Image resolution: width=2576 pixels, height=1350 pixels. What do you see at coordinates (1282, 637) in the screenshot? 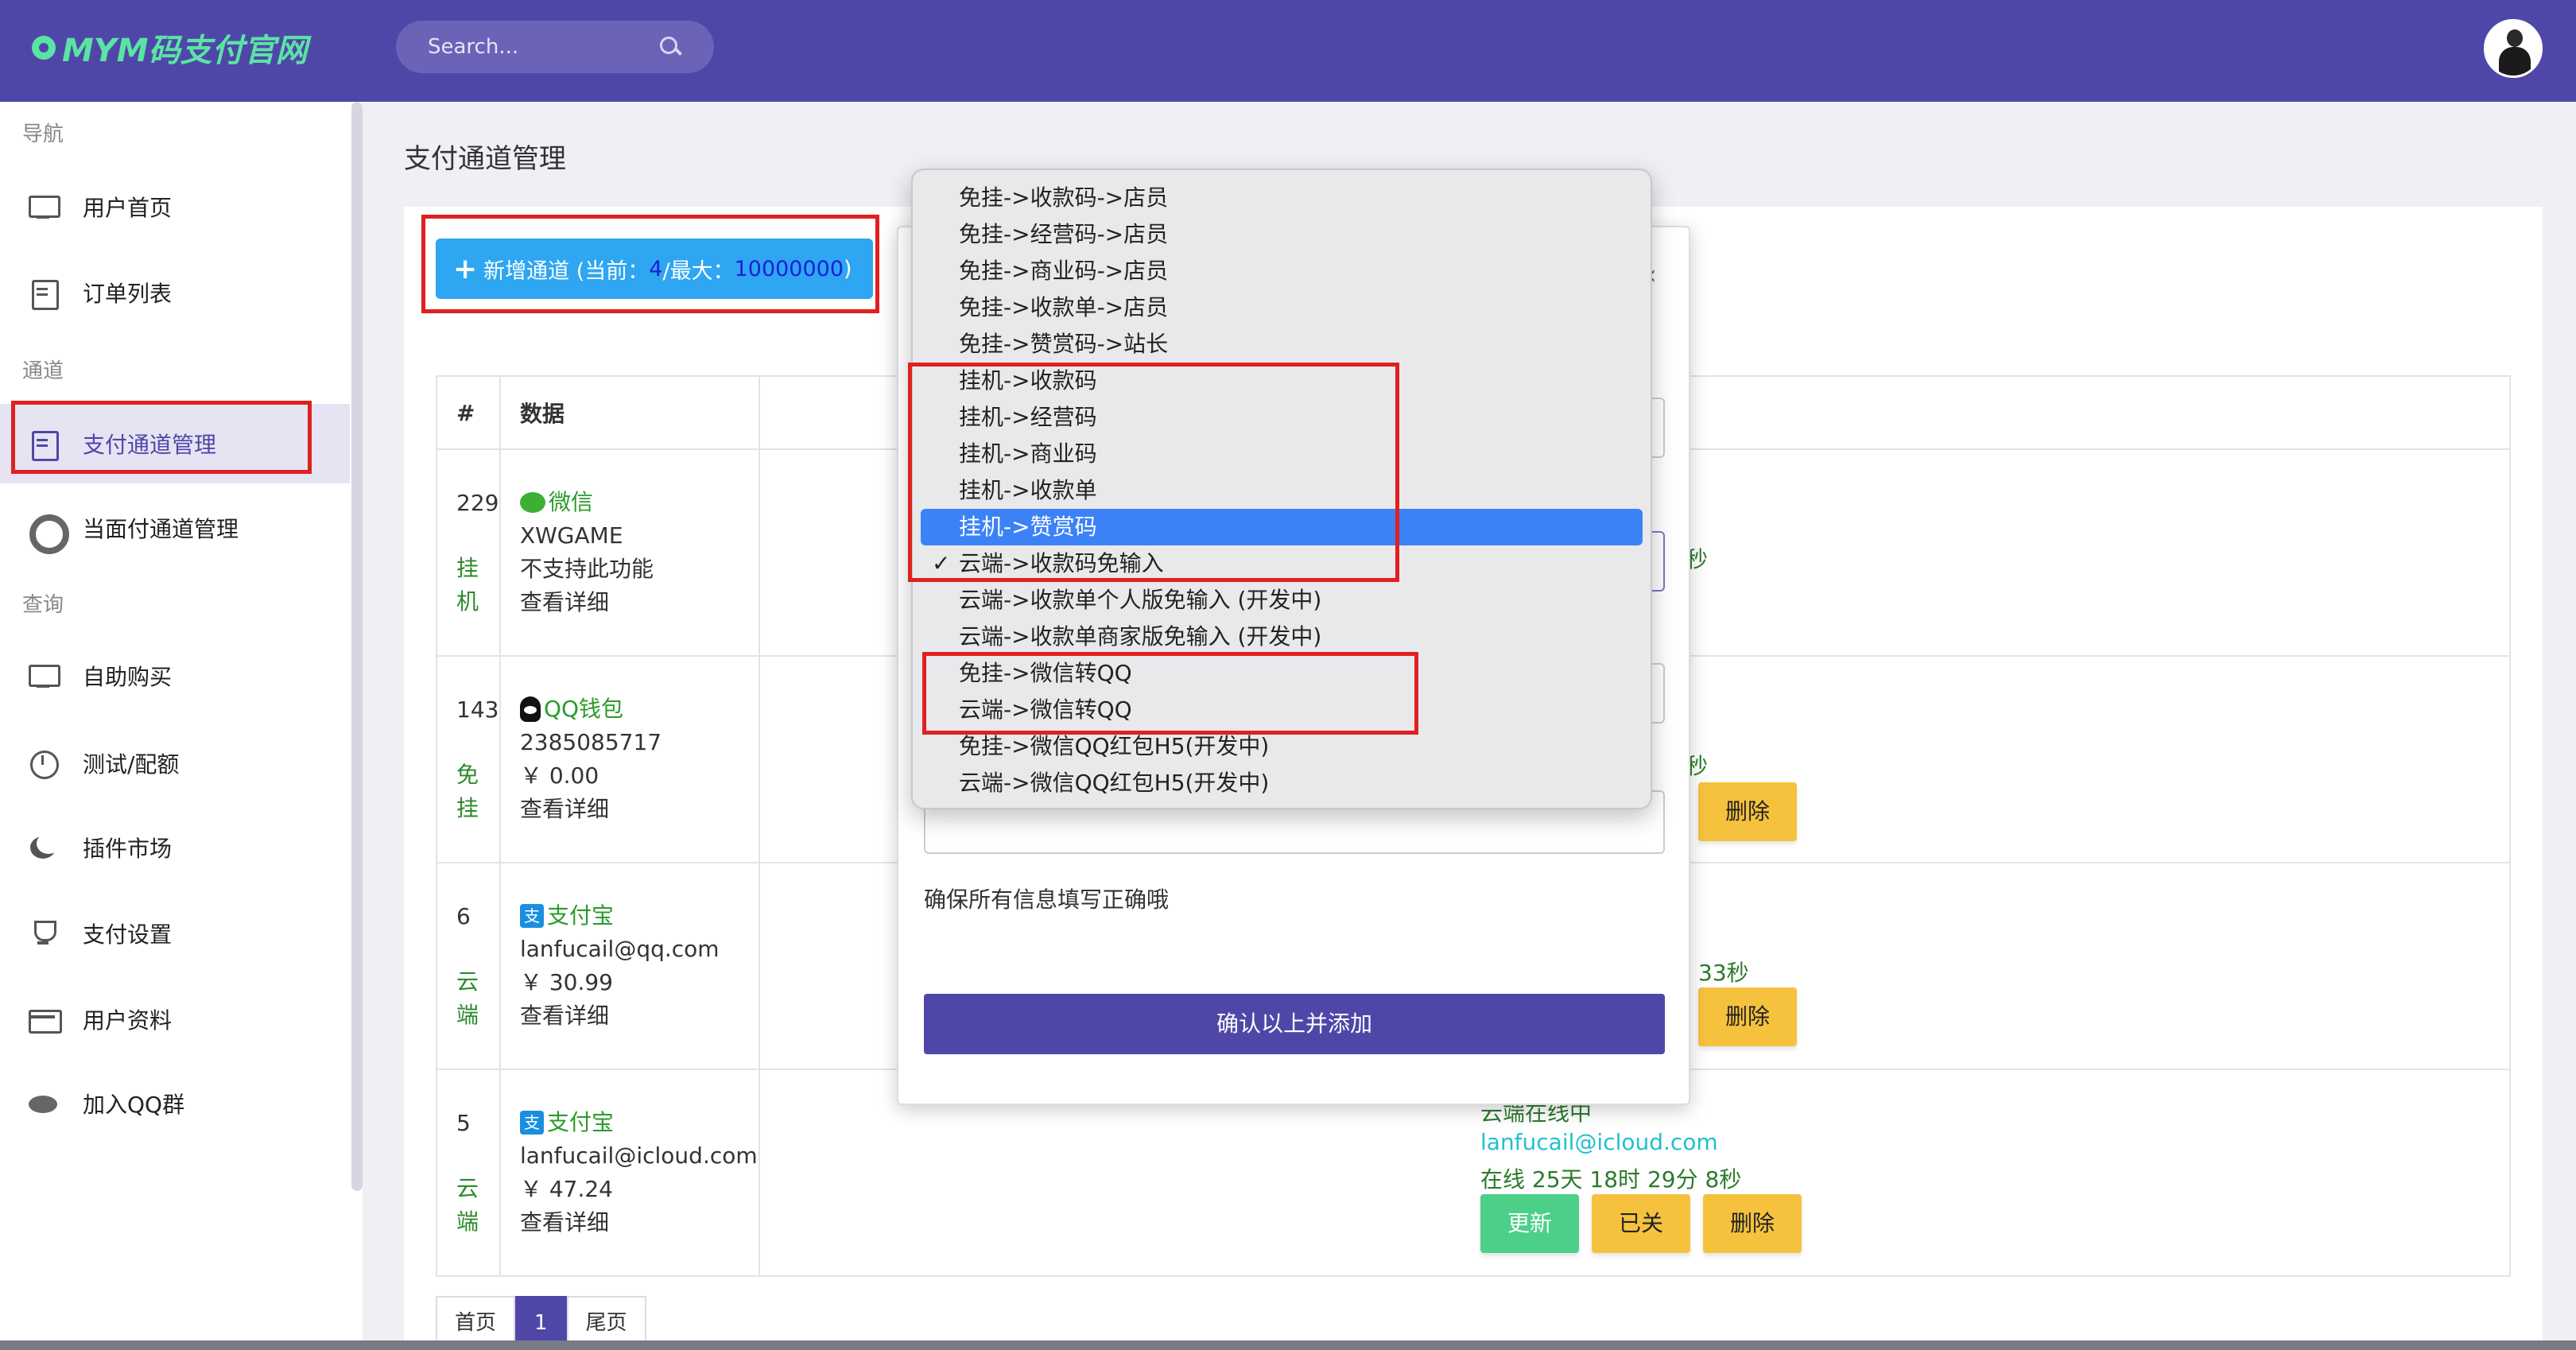
I see `dropdown-option: 云端->收款单商家版免输入 (开发中)` at bounding box center [1282, 637].